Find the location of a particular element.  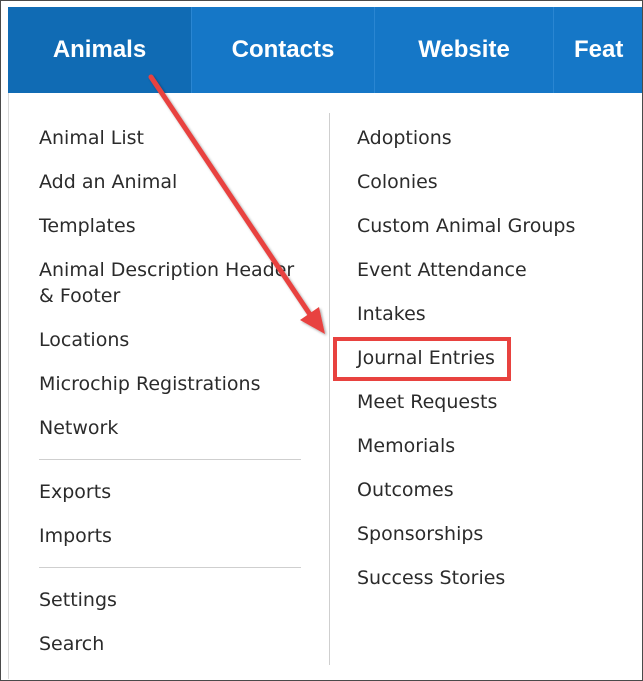

highlight-box is located at coordinates (422, 359).